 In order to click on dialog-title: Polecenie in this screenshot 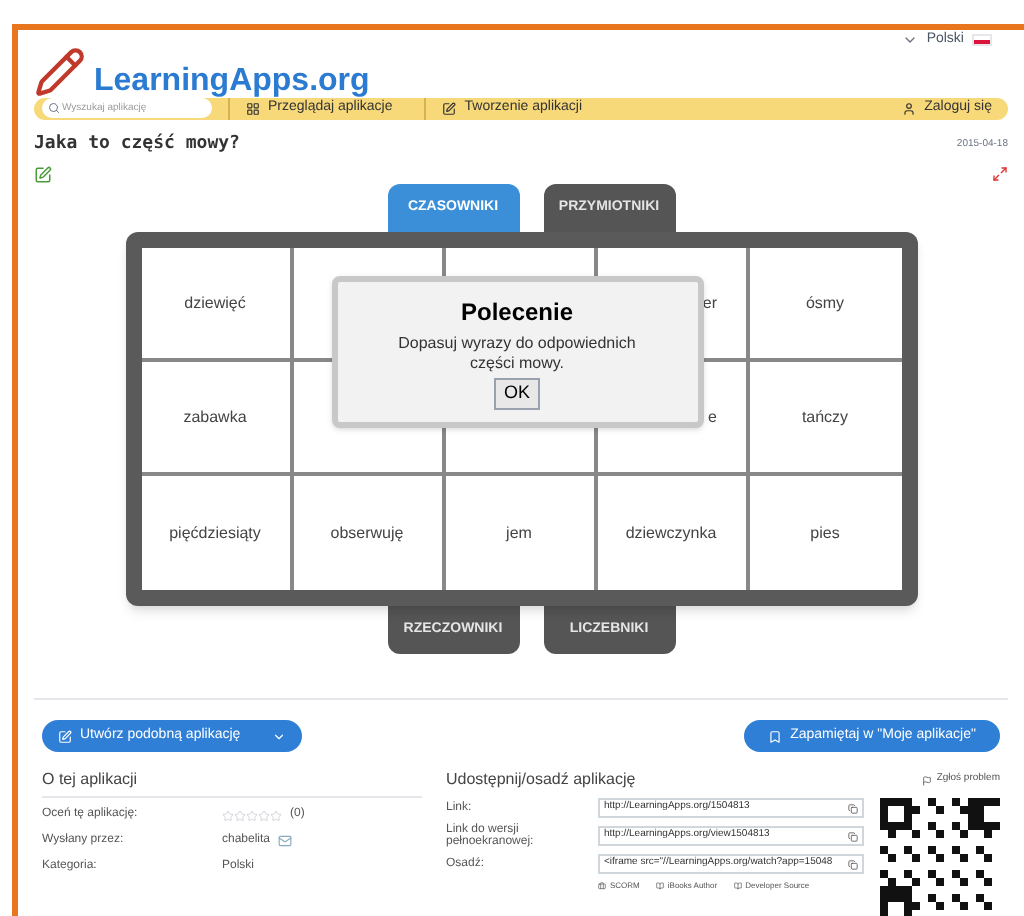, I will do `click(517, 313)`.